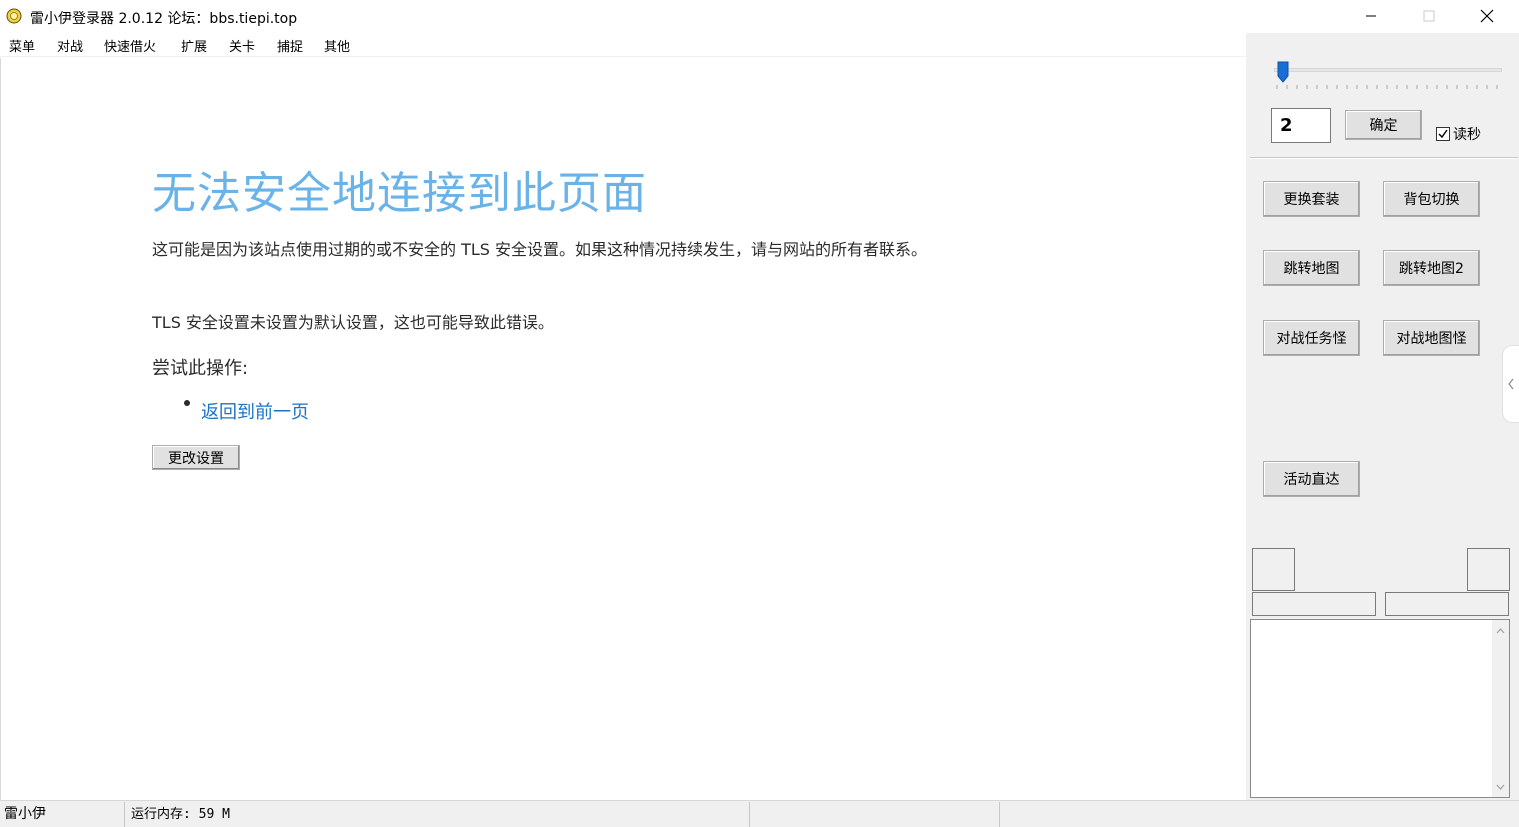  Describe the element at coordinates (22, 45) in the screenshot. I see `menu-item-menu: 菜单` at that location.